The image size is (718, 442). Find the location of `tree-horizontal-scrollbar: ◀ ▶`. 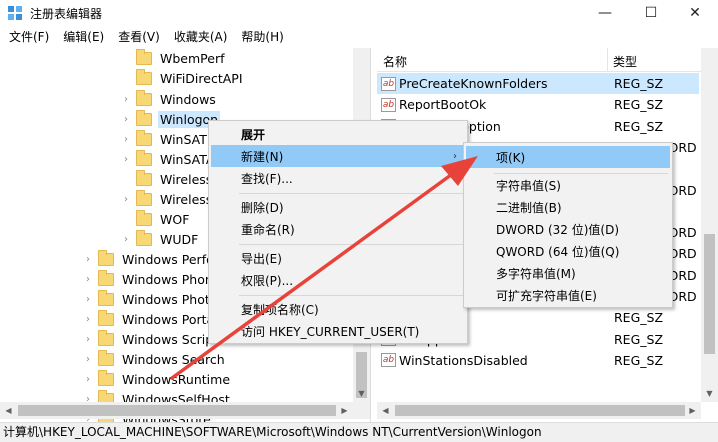

tree-horizontal-scrollbar: ◀ ▶ is located at coordinates (185, 410).